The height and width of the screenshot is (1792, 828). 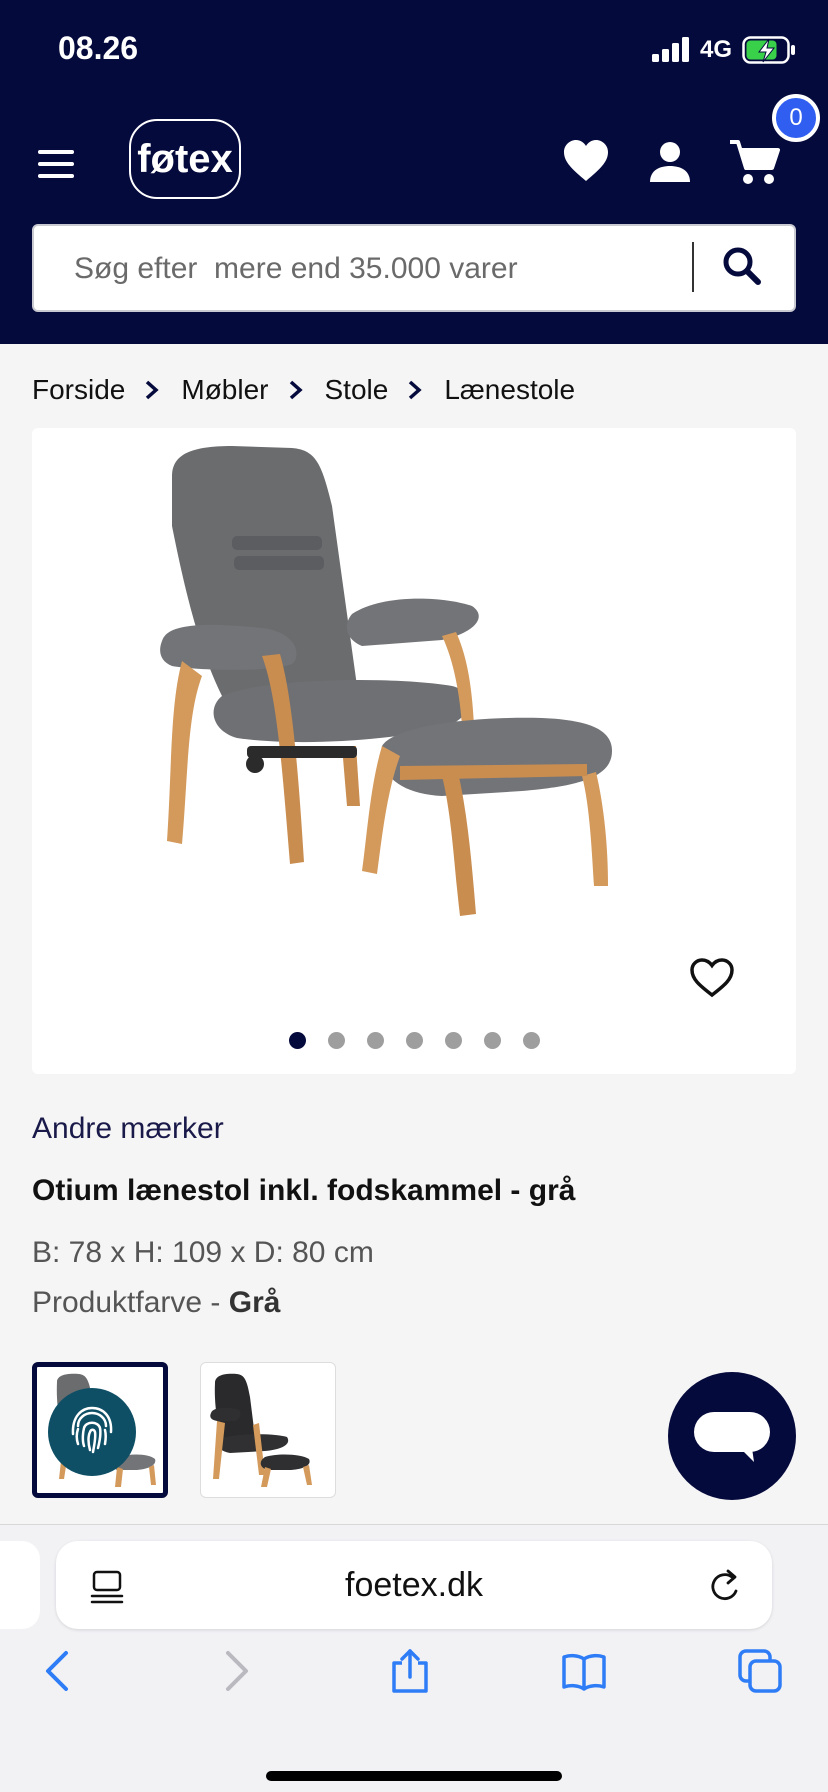 What do you see at coordinates (224, 390) in the screenshot?
I see `breadcrumb-mobler: Møbler` at bounding box center [224, 390].